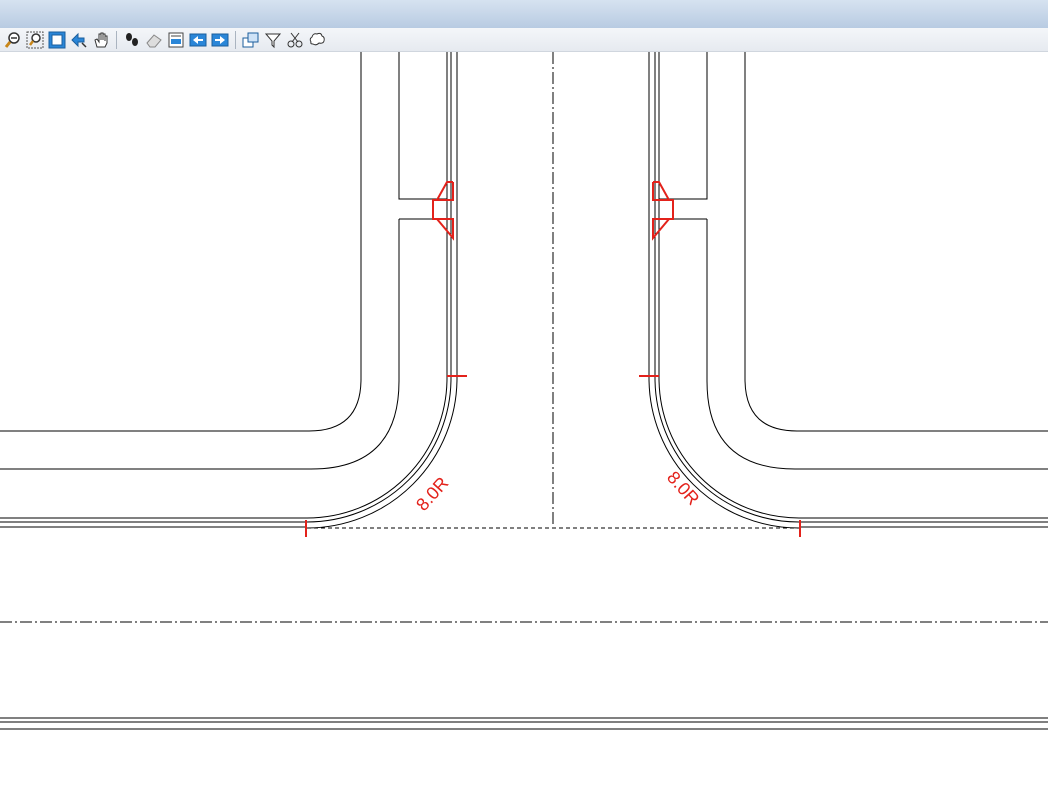  I want to click on zoom-extents-icon, so click(57, 39).